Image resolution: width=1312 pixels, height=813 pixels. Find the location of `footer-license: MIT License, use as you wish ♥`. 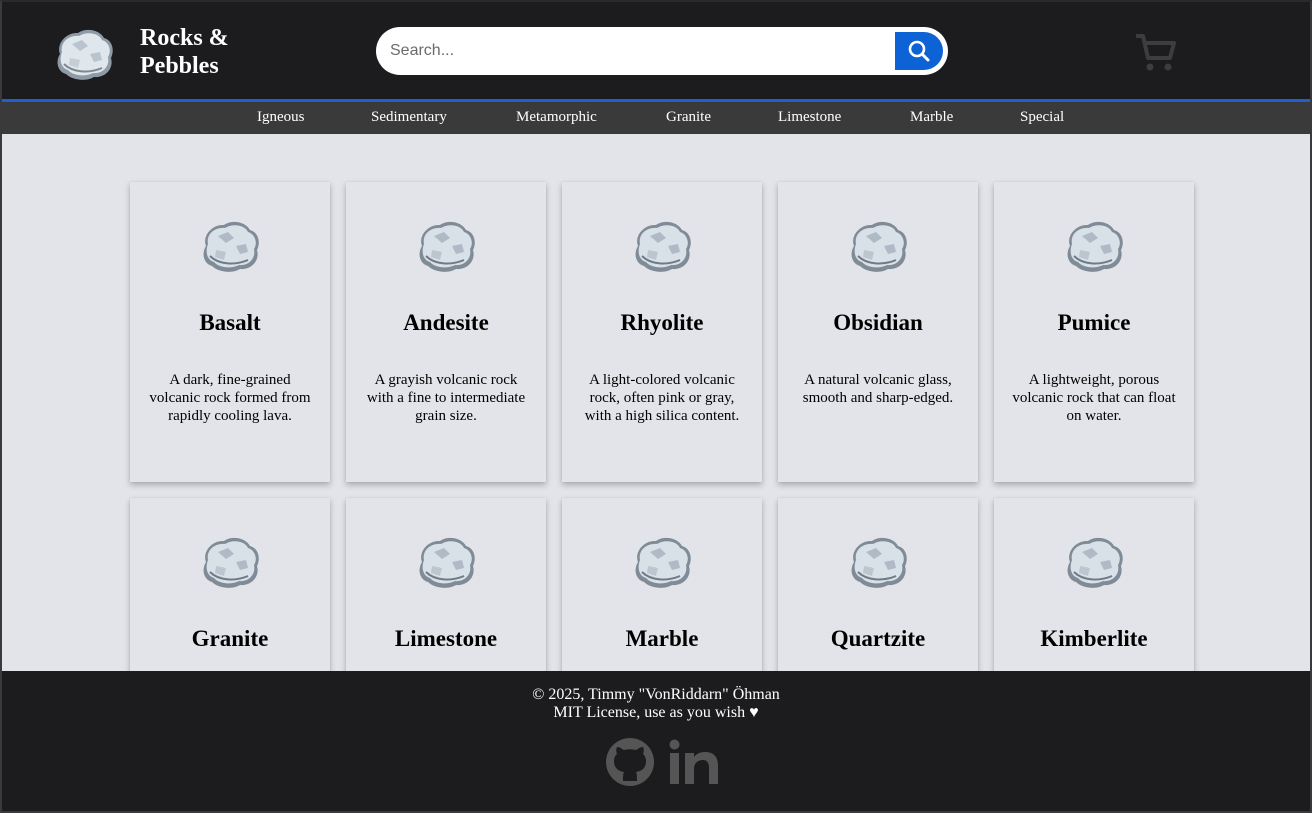

footer-license: MIT License, use as you wish ♥ is located at coordinates (656, 712).